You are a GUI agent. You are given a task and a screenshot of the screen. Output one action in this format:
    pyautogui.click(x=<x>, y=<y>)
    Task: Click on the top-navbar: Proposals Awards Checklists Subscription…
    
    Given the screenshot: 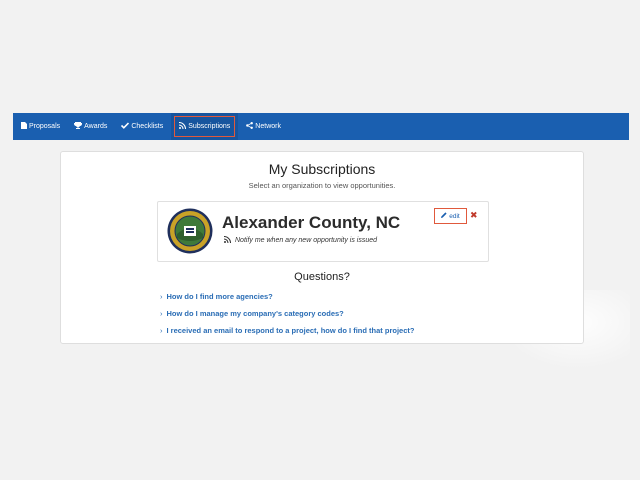 What is the action you would take?
    pyautogui.click(x=321, y=126)
    